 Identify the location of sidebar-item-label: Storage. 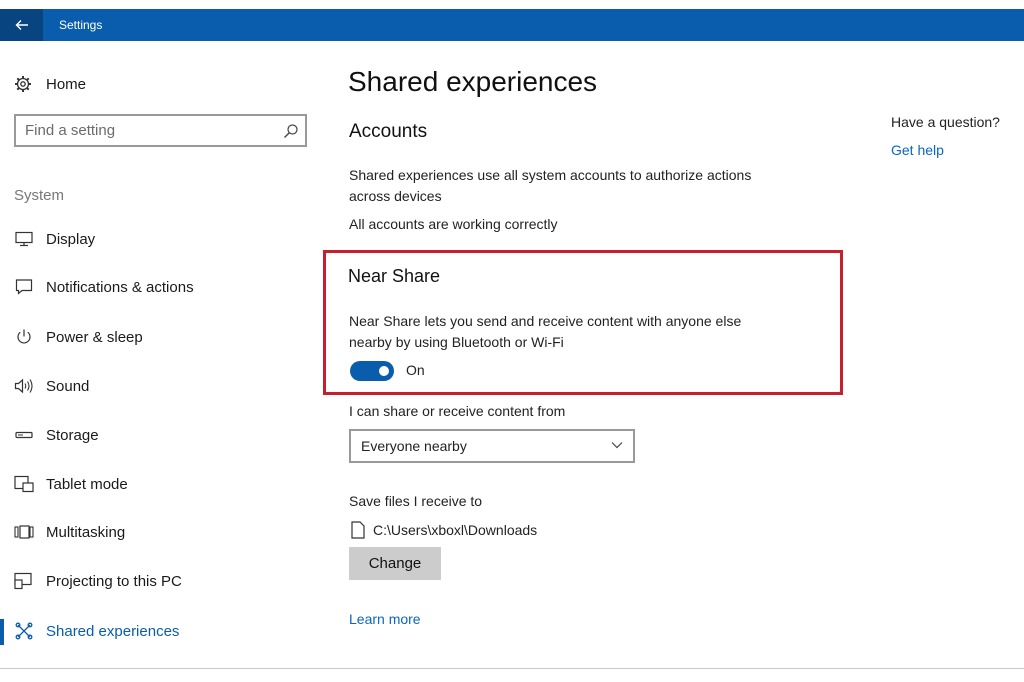
(72, 435).